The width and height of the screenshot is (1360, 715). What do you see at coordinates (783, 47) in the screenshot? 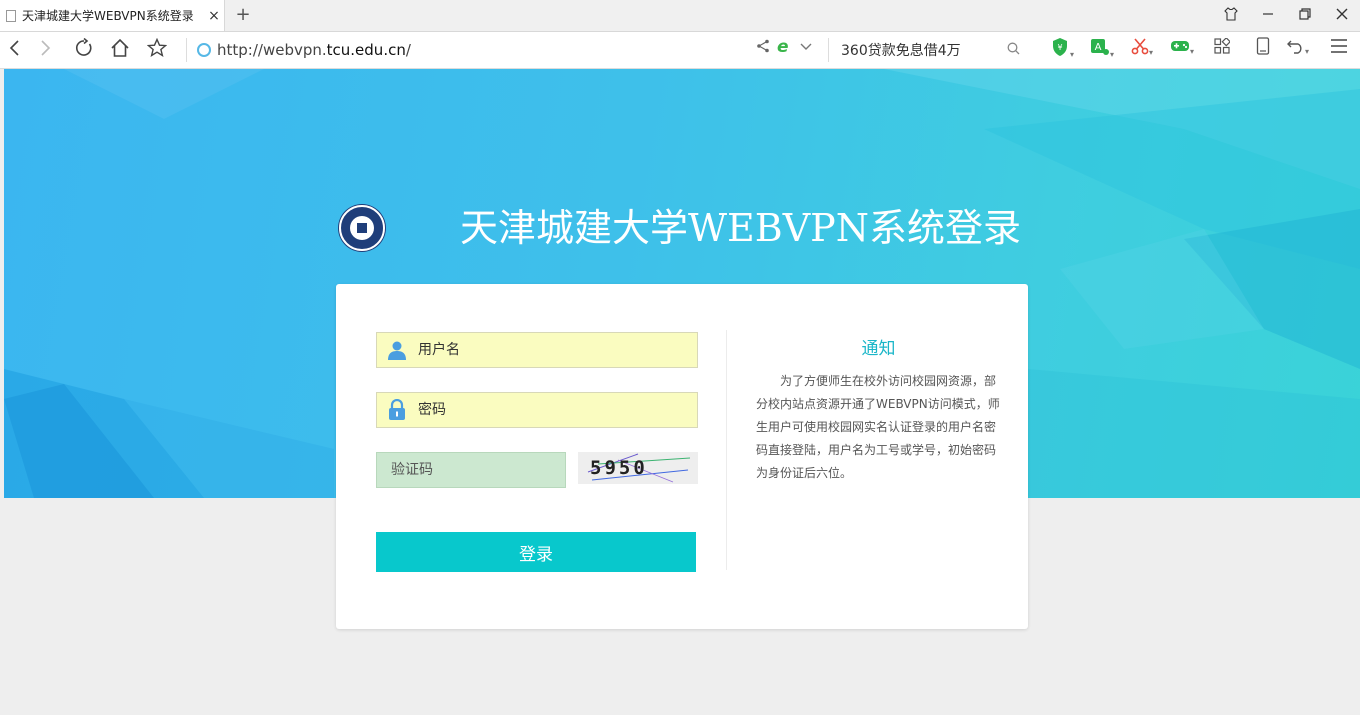
I see `ie-compat-icon: e` at bounding box center [783, 47].